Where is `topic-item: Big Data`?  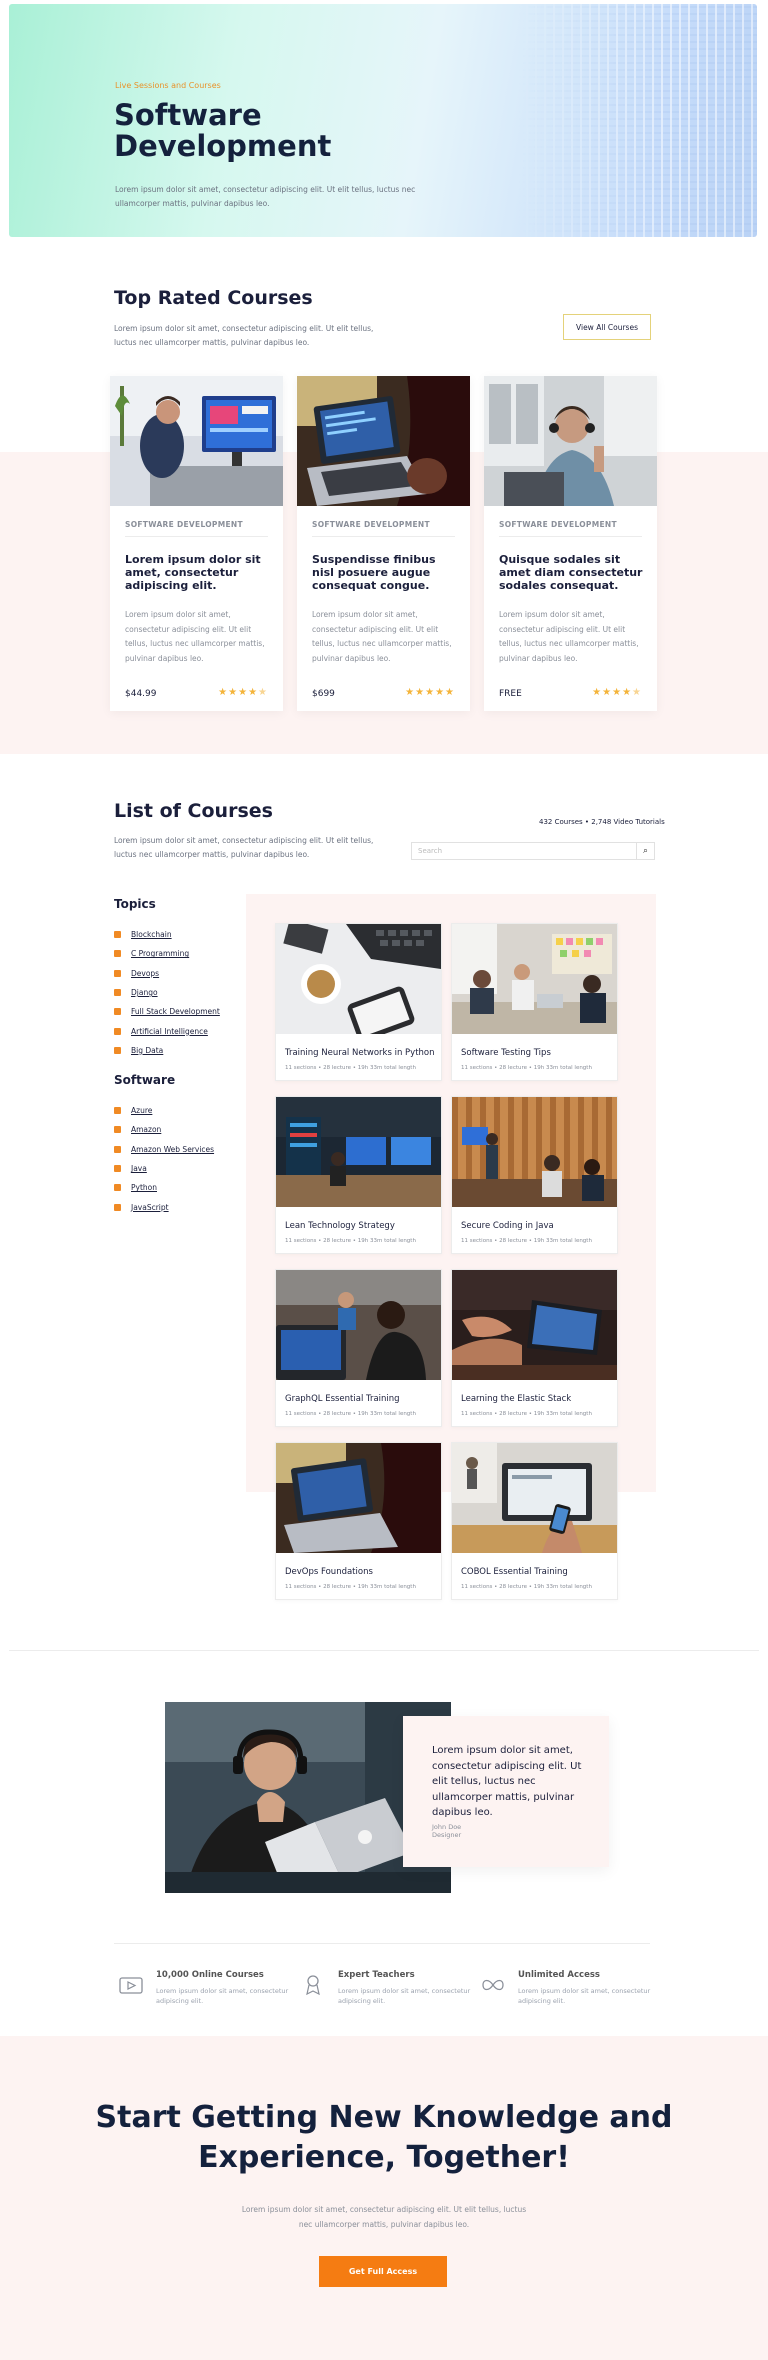
topic-item: Big Data is located at coordinates (167, 1050).